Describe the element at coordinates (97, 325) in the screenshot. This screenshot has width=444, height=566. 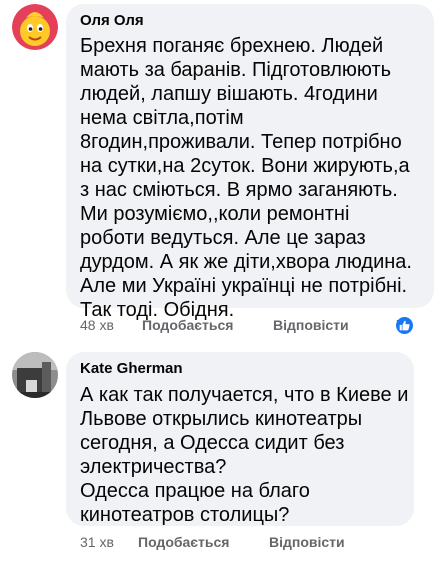
I see `comment-time: 48 хв` at that location.